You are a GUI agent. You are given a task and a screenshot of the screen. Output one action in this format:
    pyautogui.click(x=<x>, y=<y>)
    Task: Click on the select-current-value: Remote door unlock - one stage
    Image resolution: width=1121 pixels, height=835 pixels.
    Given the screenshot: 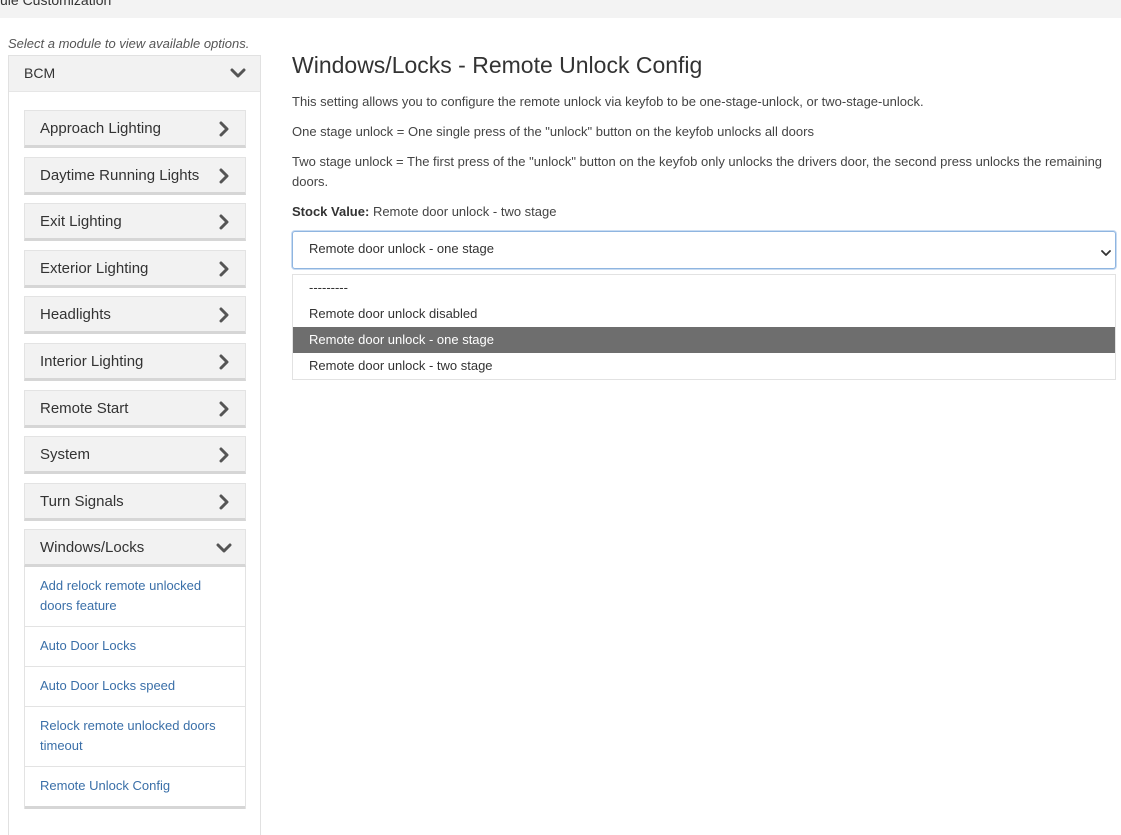 What is the action you would take?
    pyautogui.click(x=401, y=248)
    